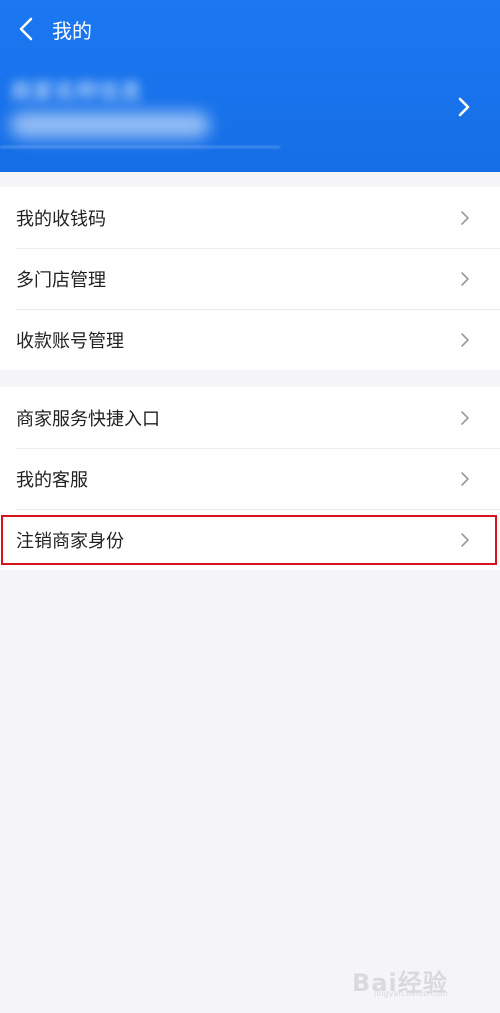  I want to click on watermark-subtext: jingyan.baidu.com, so click(411, 993).